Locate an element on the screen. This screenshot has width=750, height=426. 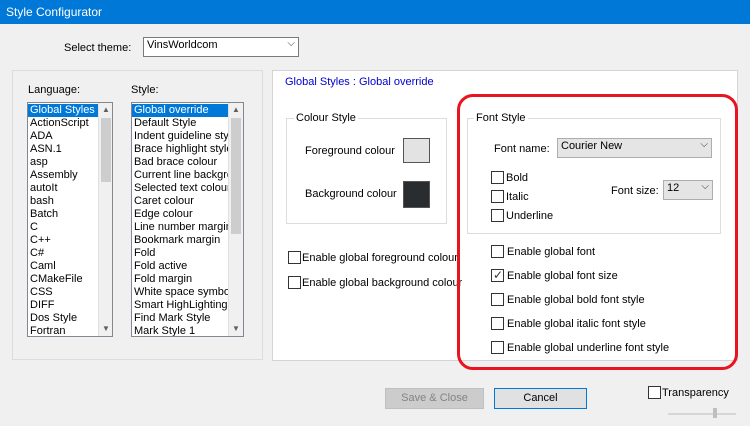
list-item: Brace highlight style is located at coordinates (180, 149).